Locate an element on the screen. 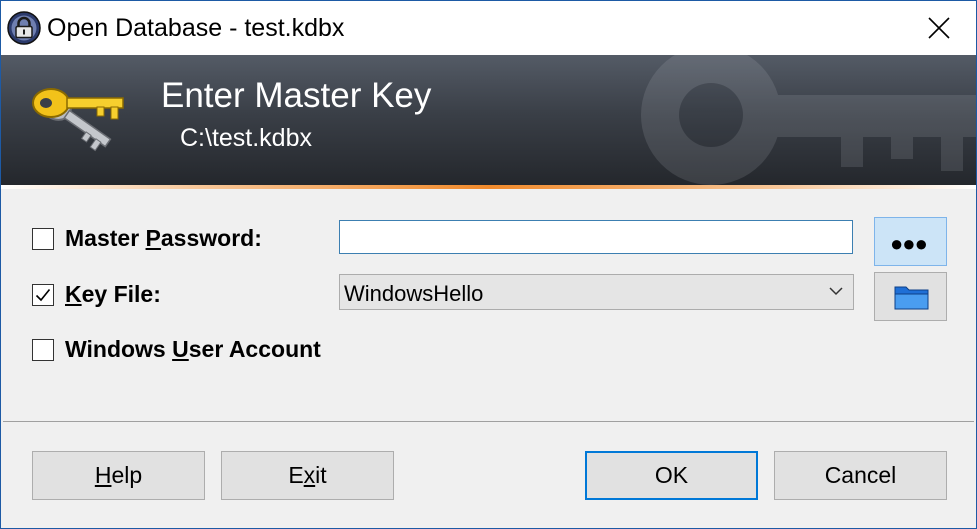 Image resolution: width=977 pixels, height=529 pixels. browse-key-file-button is located at coordinates (910, 296).